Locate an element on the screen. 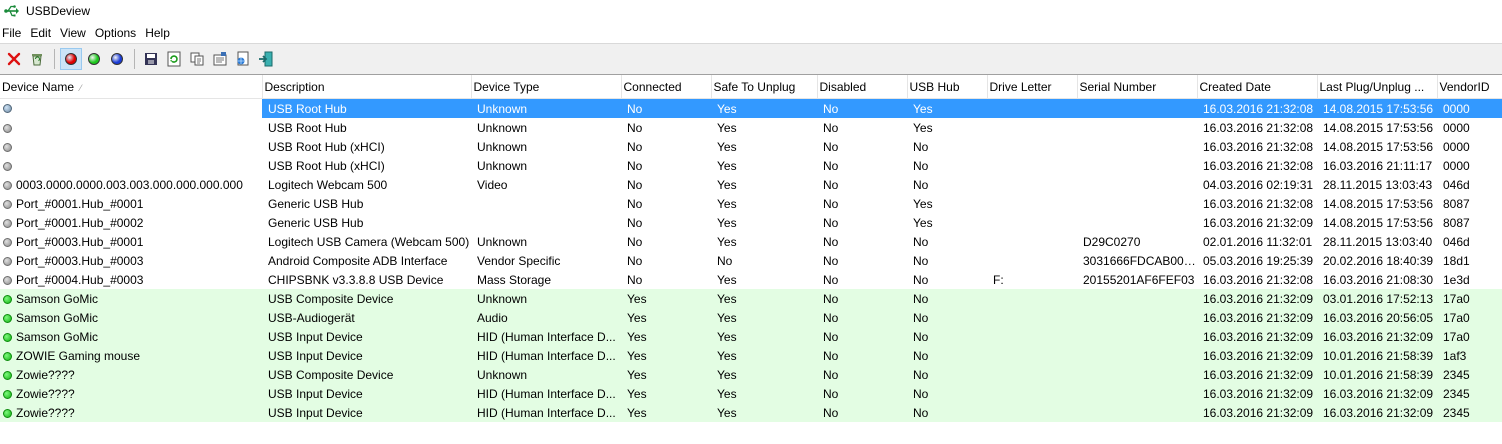 The image size is (1502, 444). column-header-device-type: Device Type is located at coordinates (546, 87).